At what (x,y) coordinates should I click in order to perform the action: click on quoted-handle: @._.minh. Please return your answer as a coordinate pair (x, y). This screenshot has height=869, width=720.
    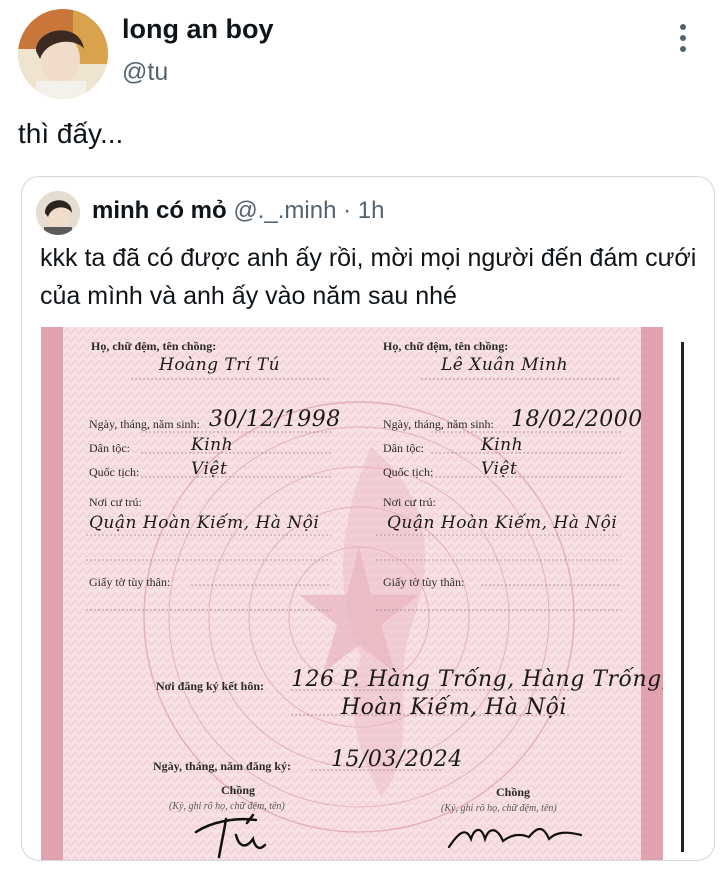
    Looking at the image, I should click on (284, 210).